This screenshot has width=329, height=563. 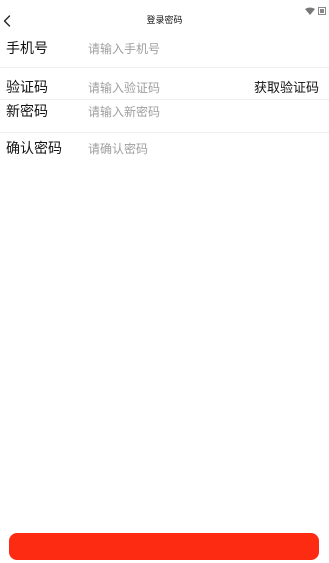 I want to click on phone-input, so click(x=163, y=49).